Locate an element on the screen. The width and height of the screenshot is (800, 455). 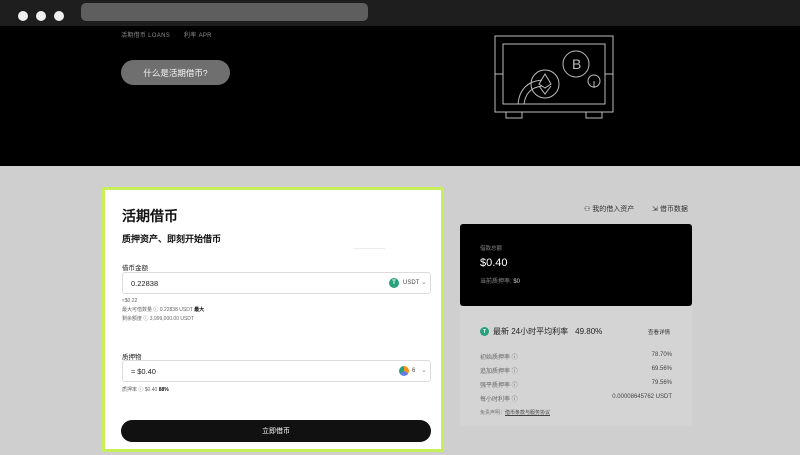
crypto-vault-illustration: B is located at coordinates (554, 77).